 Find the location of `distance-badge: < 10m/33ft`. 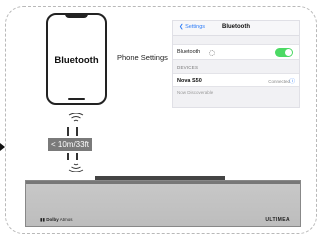

distance-badge: < 10m/33ft is located at coordinates (70, 144).